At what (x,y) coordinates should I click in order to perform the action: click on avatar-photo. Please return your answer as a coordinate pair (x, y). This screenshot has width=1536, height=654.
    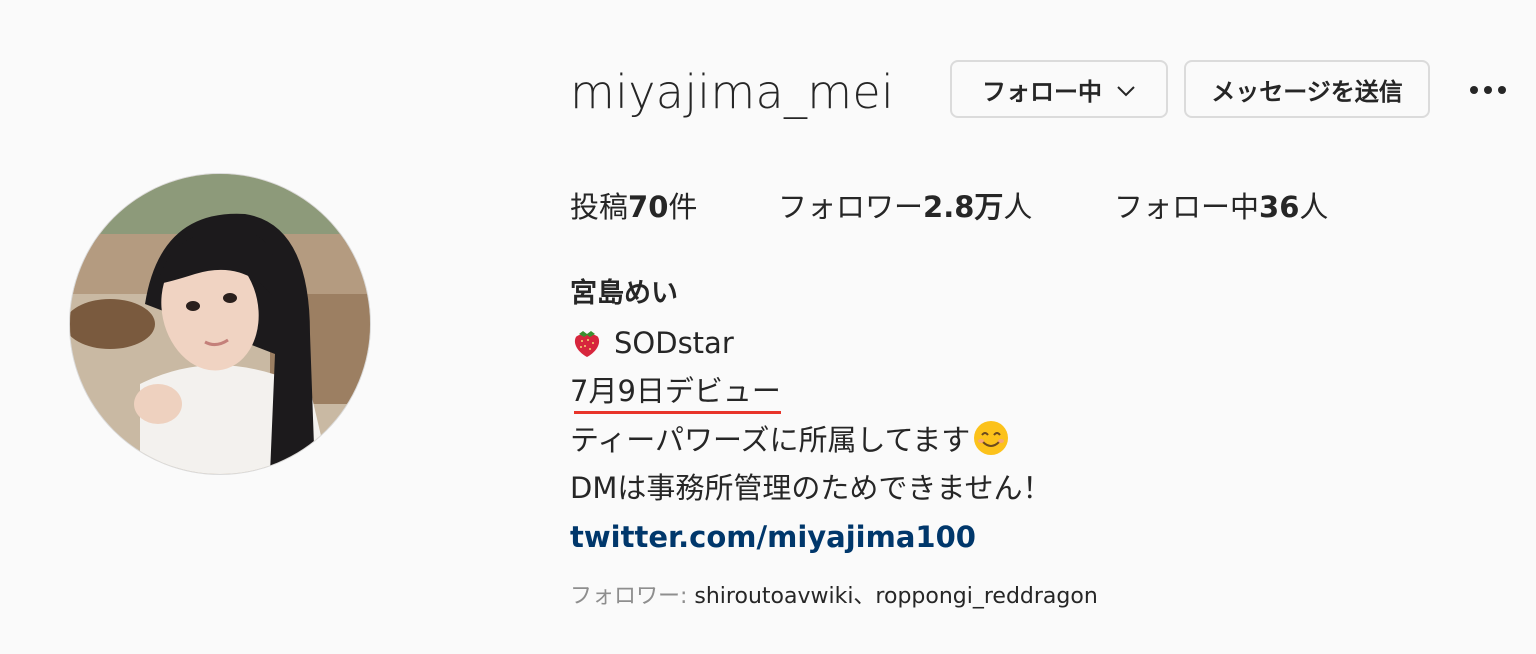
    Looking at the image, I should click on (220, 324).